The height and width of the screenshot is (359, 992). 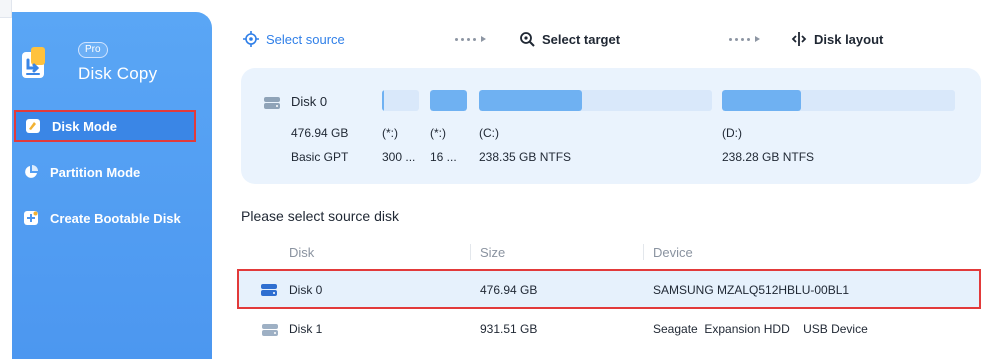 What do you see at coordinates (849, 39) in the screenshot?
I see `step-label: Disk layout` at bounding box center [849, 39].